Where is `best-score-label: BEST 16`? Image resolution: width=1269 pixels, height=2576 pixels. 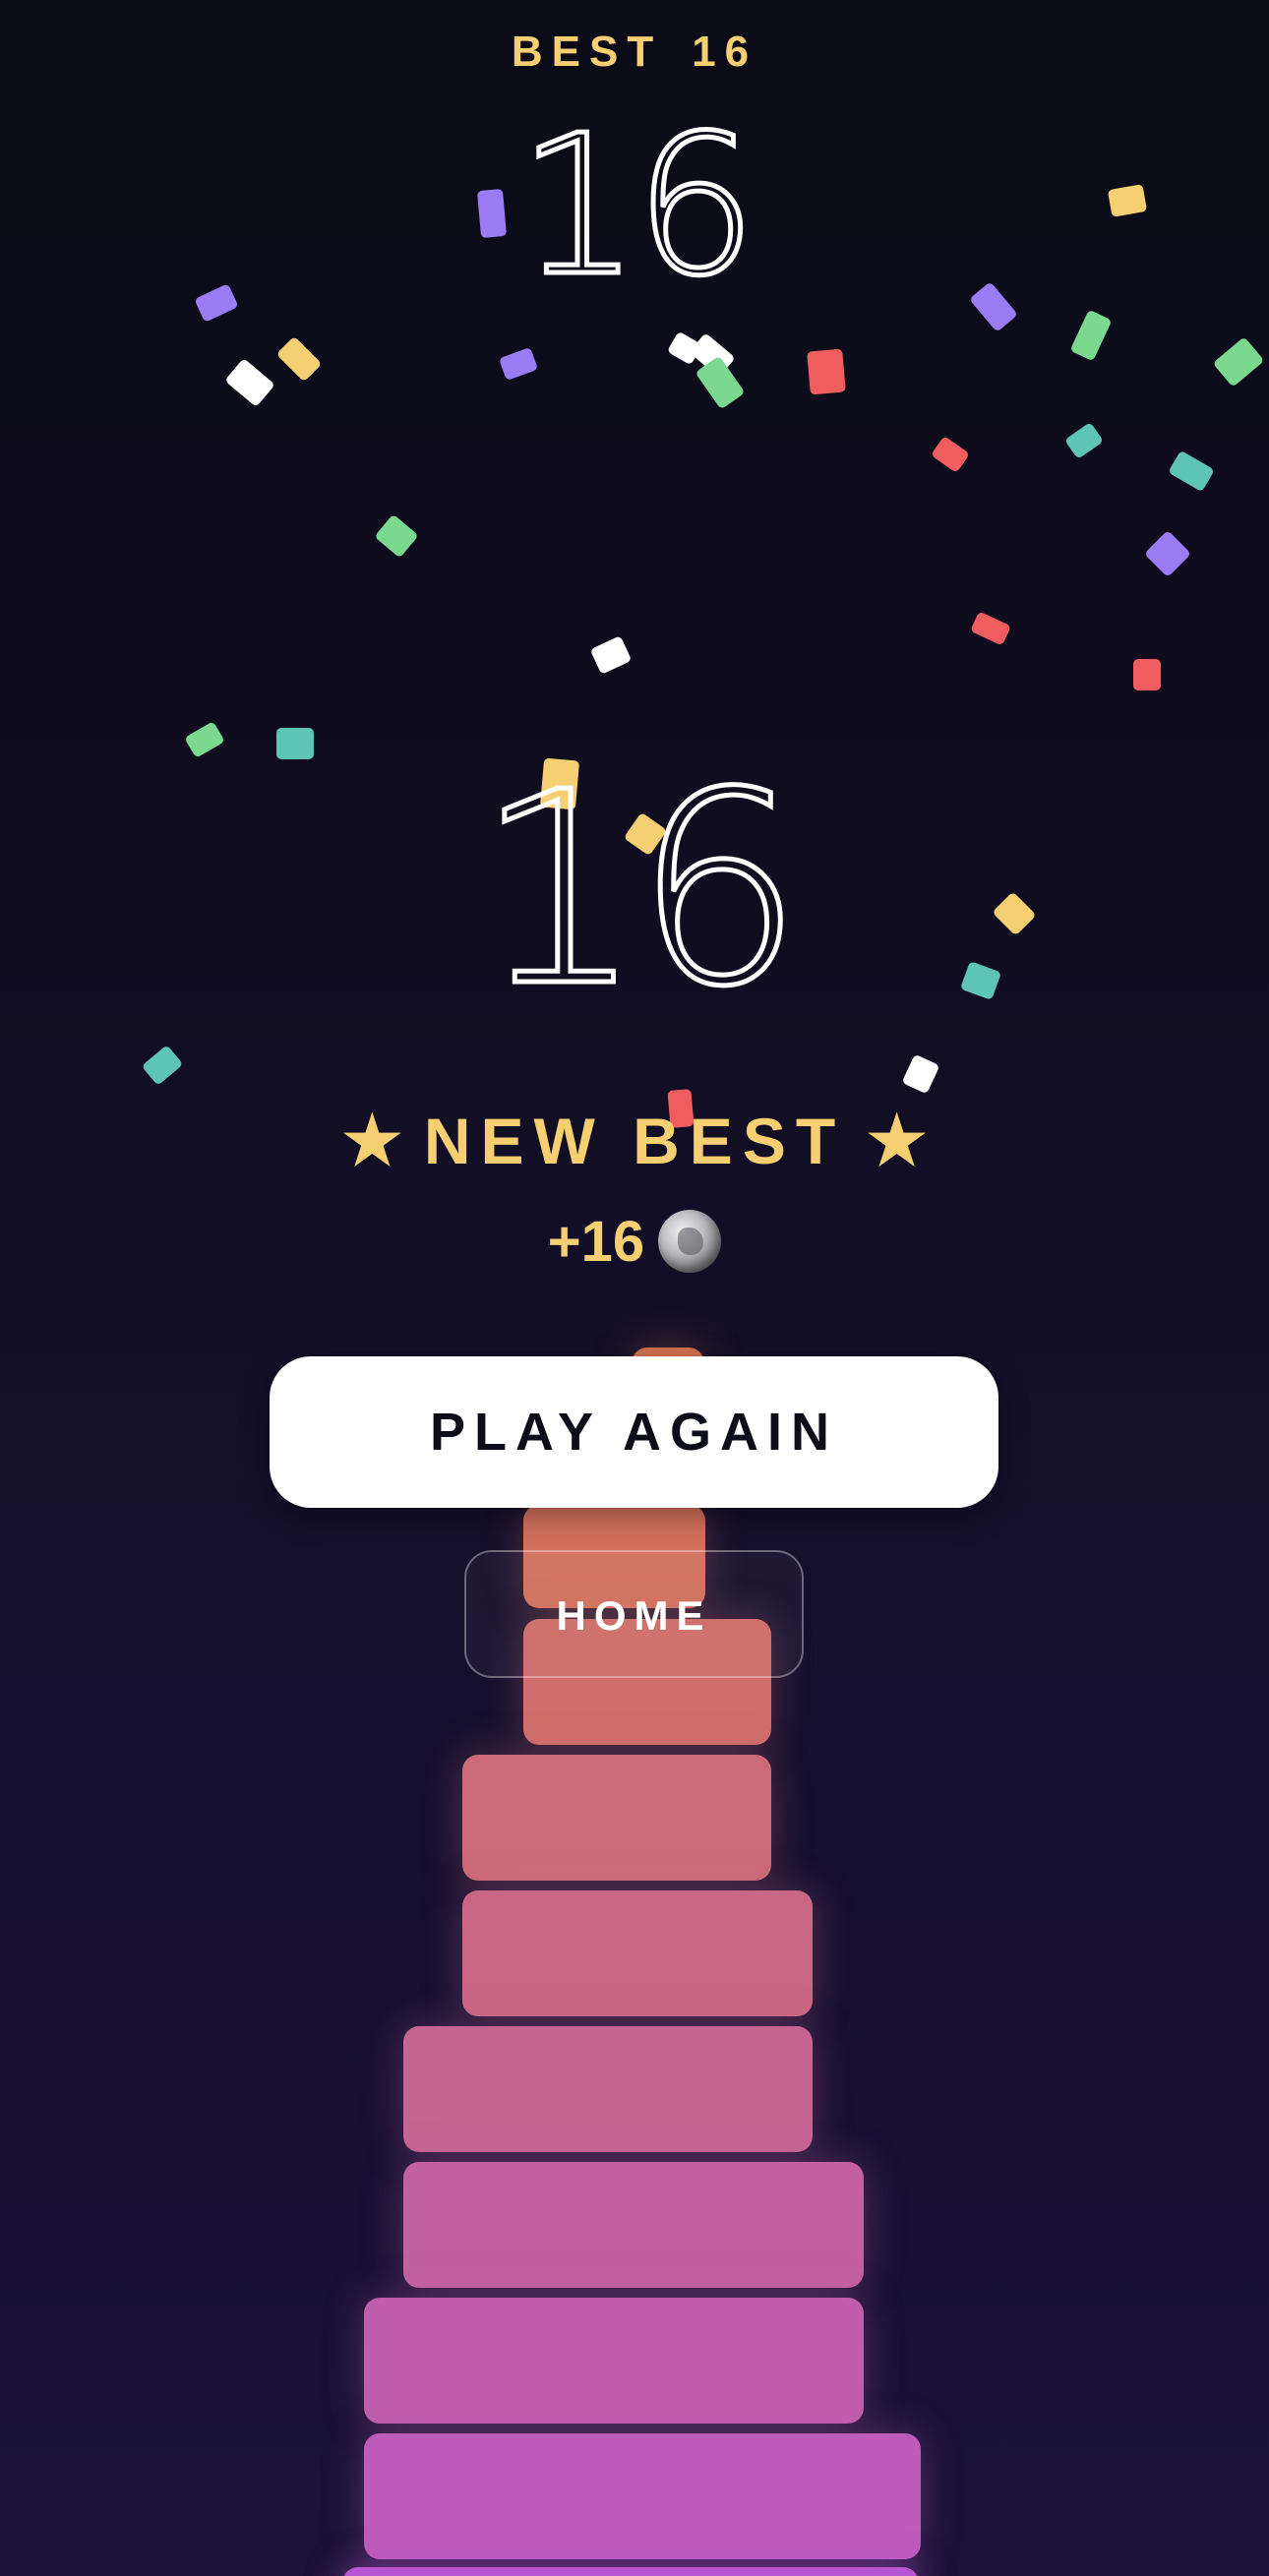 best-score-label: BEST 16 is located at coordinates (634, 53).